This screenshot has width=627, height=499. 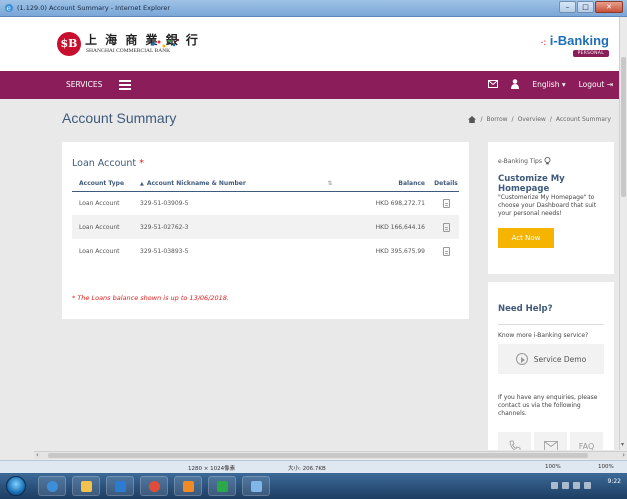 What do you see at coordinates (547, 161) in the screenshot?
I see `lightbulb-icon` at bounding box center [547, 161].